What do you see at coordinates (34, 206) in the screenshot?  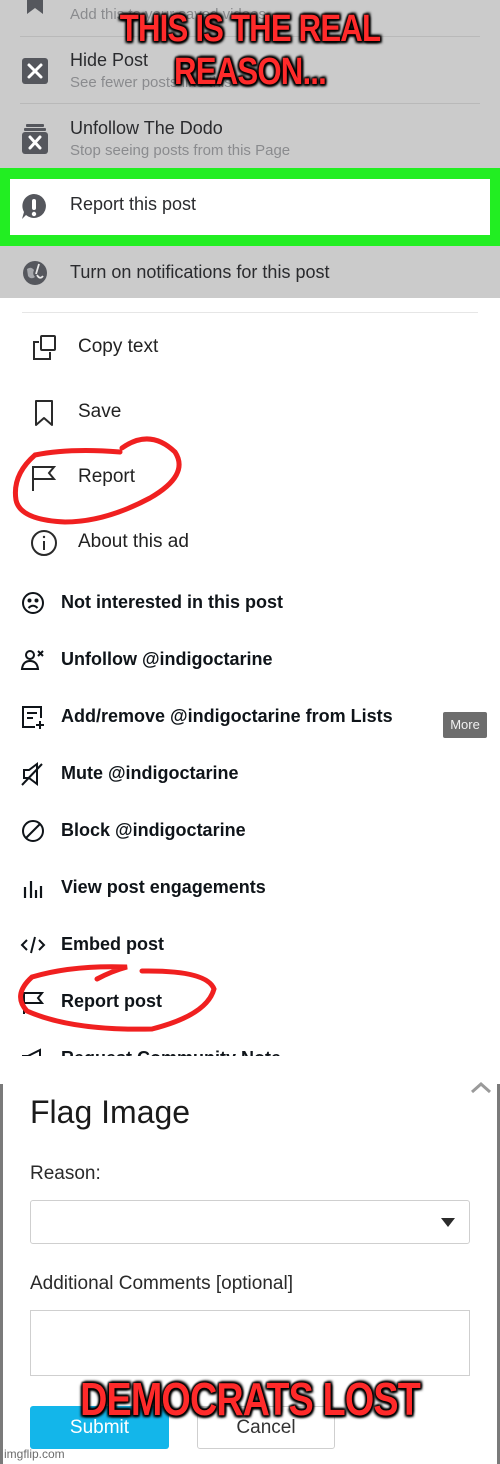 I see `report-exclamation-bubble-icon` at bounding box center [34, 206].